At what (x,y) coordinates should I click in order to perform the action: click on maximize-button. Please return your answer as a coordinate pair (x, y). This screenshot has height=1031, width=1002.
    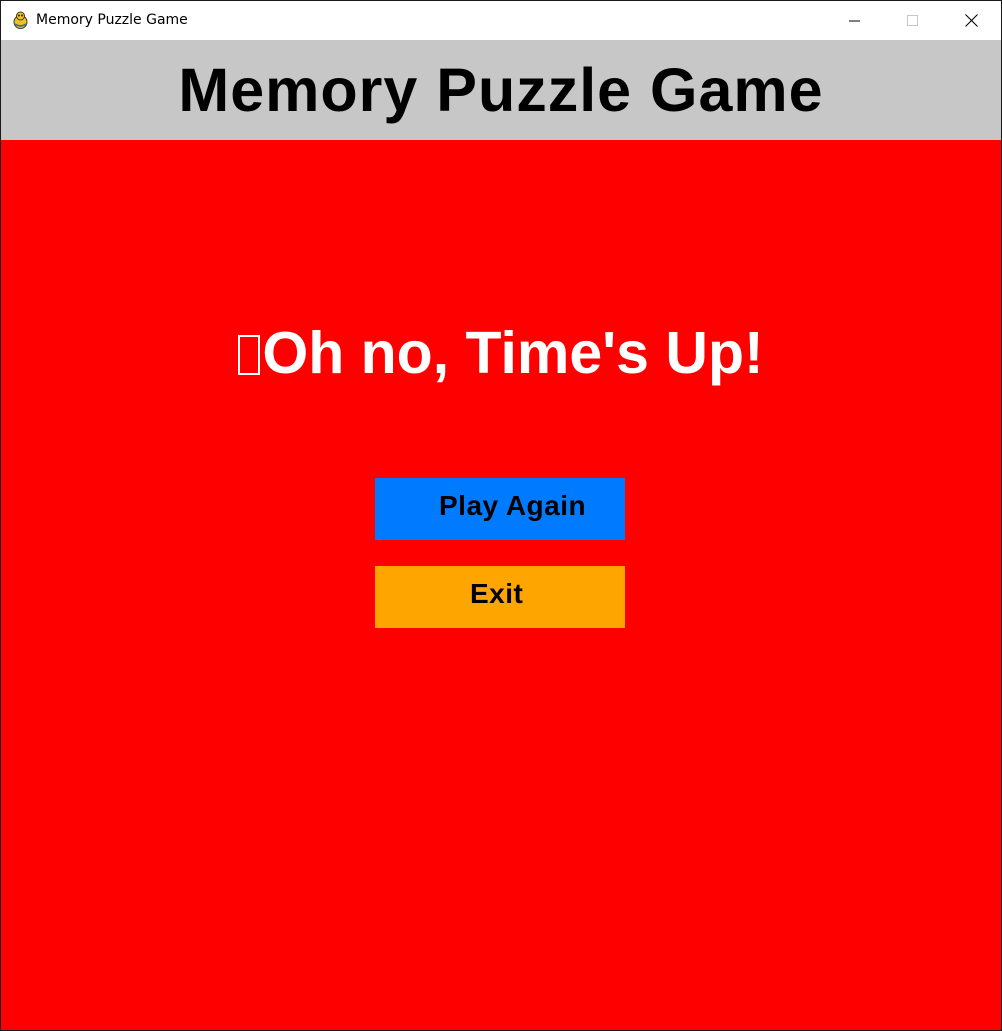
    Looking at the image, I should click on (913, 20).